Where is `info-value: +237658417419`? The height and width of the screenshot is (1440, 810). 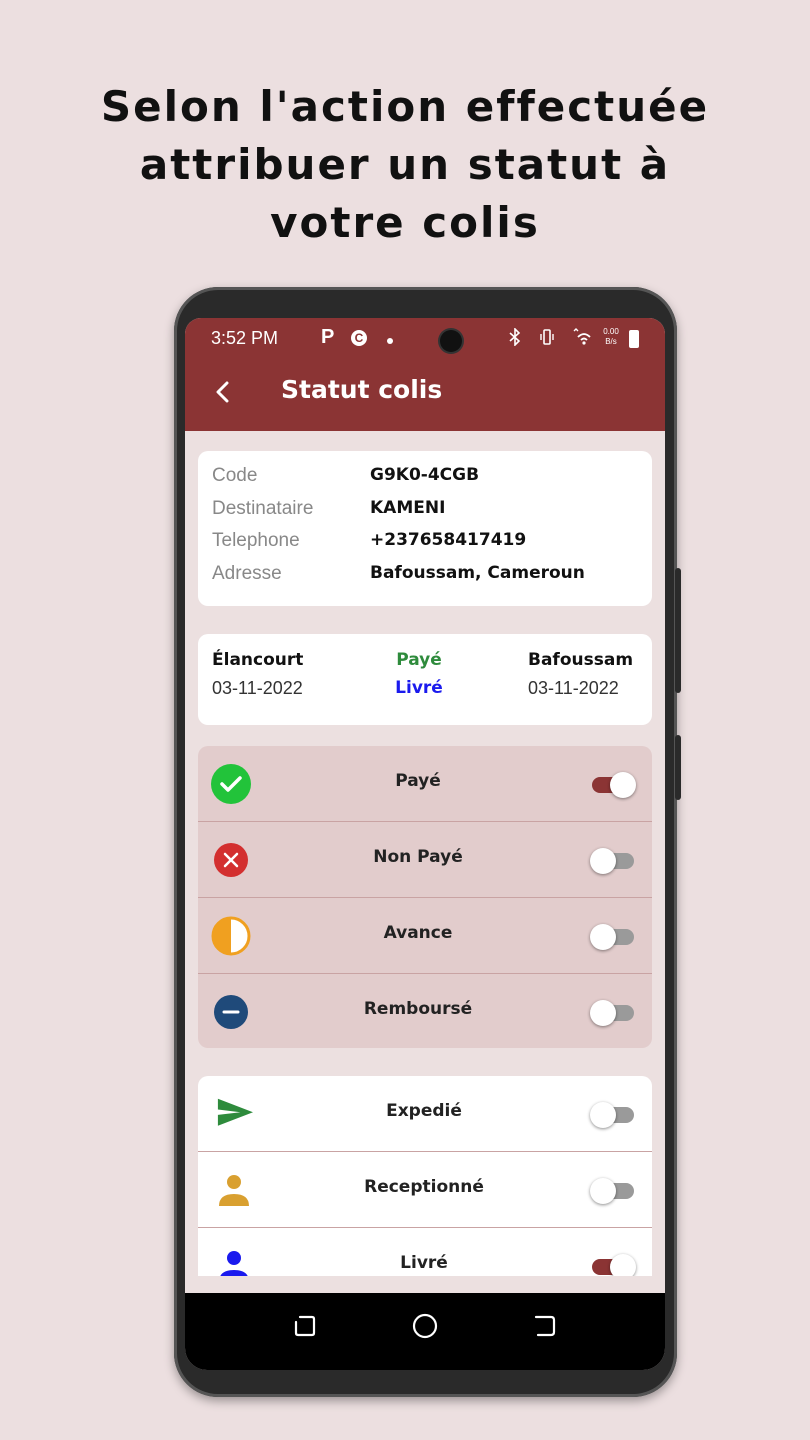 info-value: +237658417419 is located at coordinates (448, 540).